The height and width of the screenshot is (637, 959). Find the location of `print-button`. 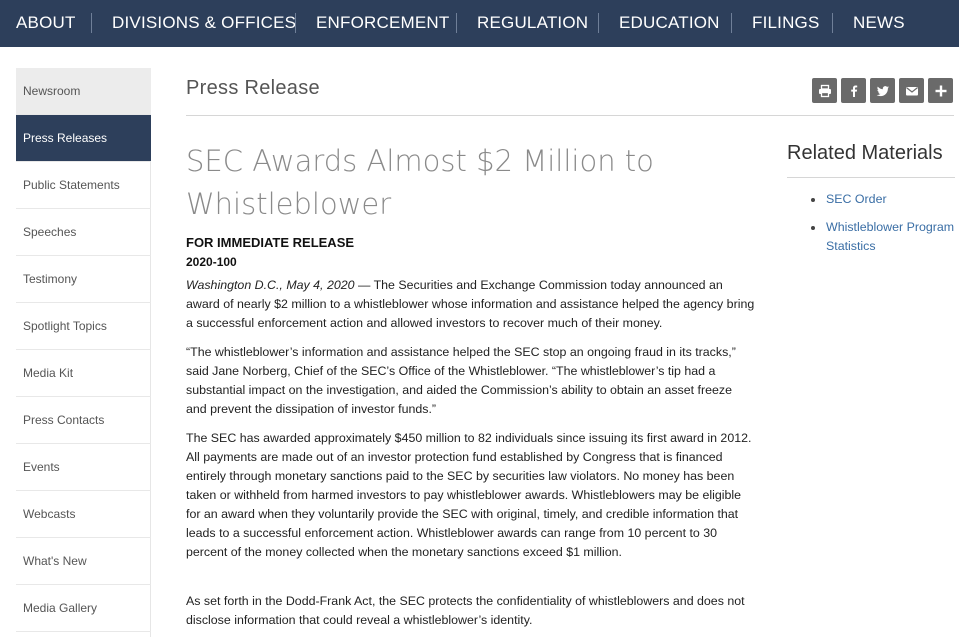

print-button is located at coordinates (824, 90).